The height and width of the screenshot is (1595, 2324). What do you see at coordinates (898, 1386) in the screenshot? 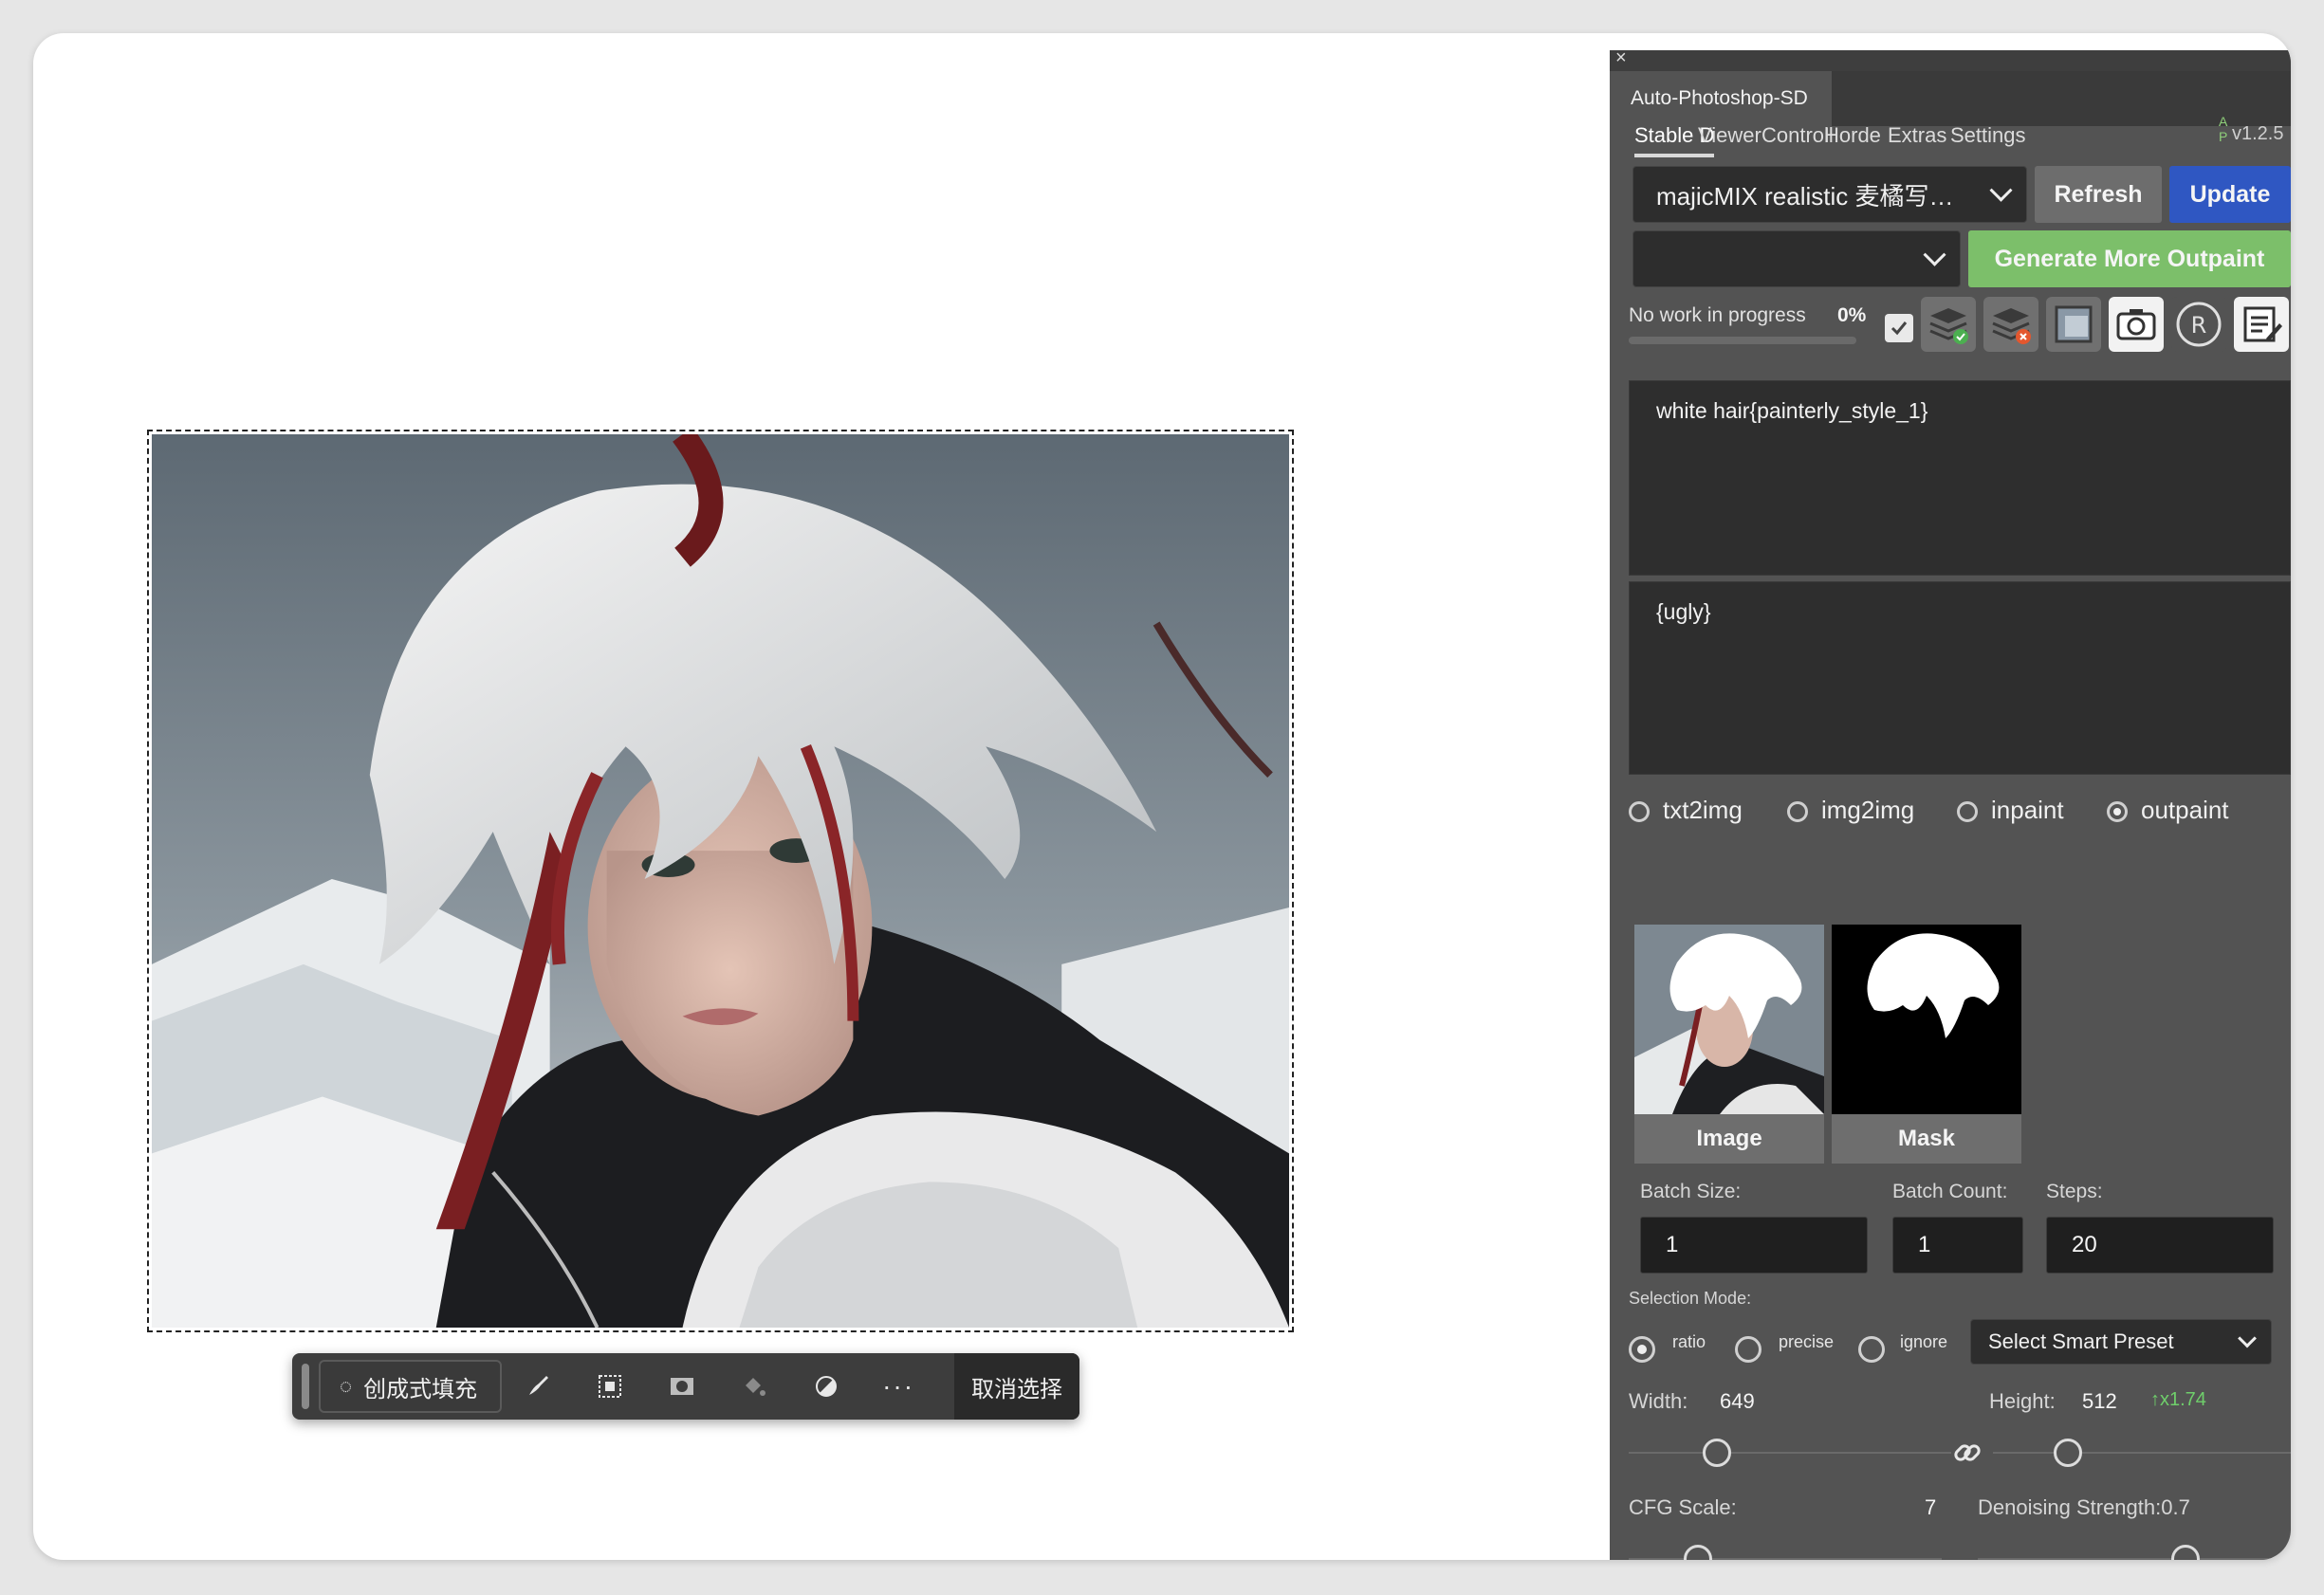
I see `more-icon: ···` at bounding box center [898, 1386].